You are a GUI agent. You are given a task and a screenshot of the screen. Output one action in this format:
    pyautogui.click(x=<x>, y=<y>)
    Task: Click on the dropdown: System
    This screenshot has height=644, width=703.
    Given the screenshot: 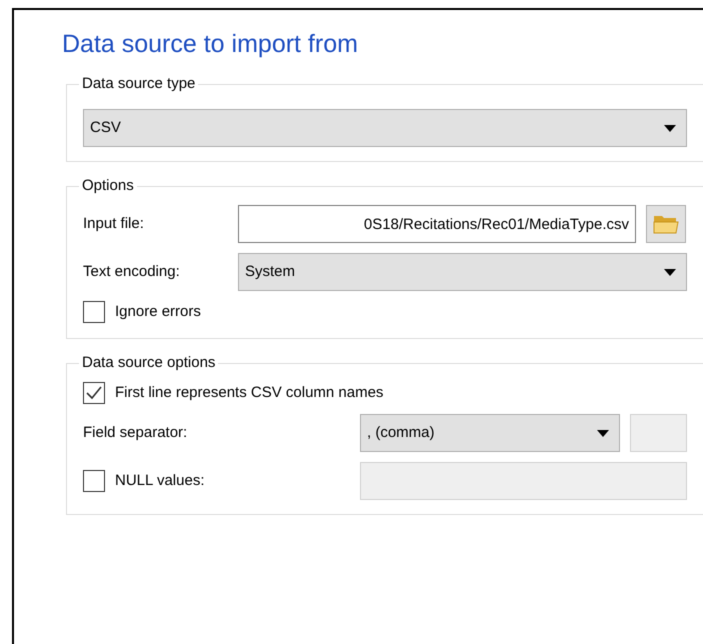 What is the action you would take?
    pyautogui.click(x=462, y=272)
    